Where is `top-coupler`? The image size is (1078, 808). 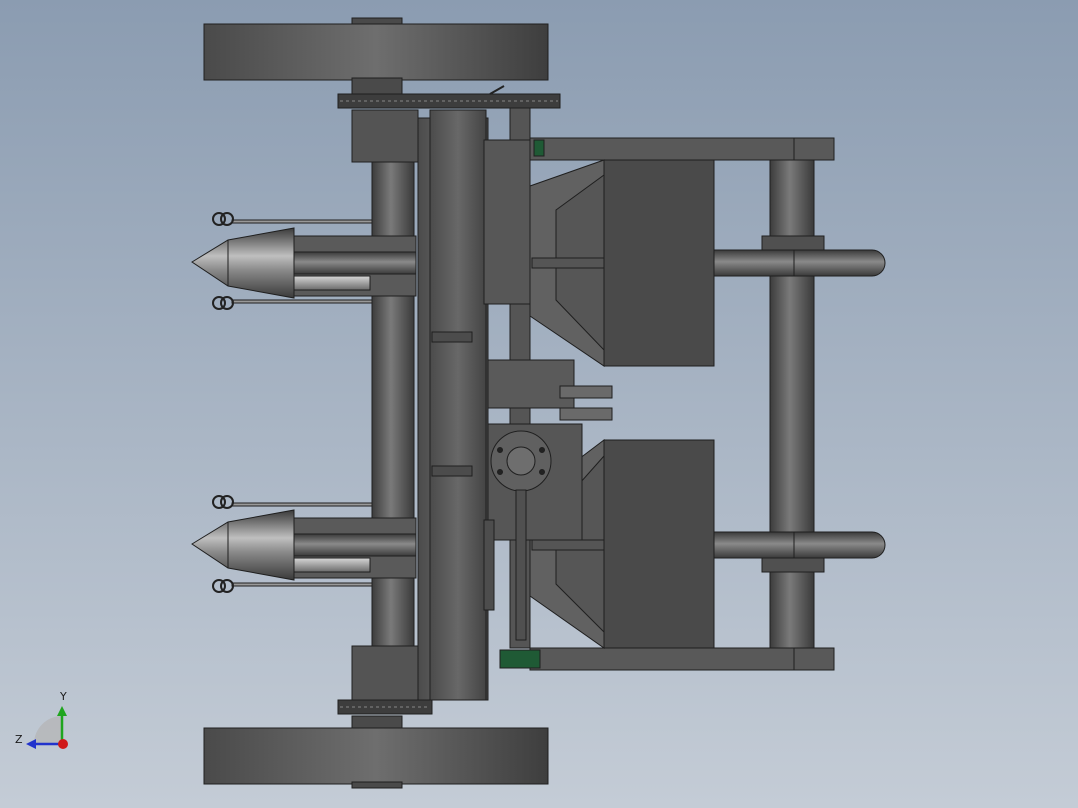 top-coupler is located at coordinates (539, 148).